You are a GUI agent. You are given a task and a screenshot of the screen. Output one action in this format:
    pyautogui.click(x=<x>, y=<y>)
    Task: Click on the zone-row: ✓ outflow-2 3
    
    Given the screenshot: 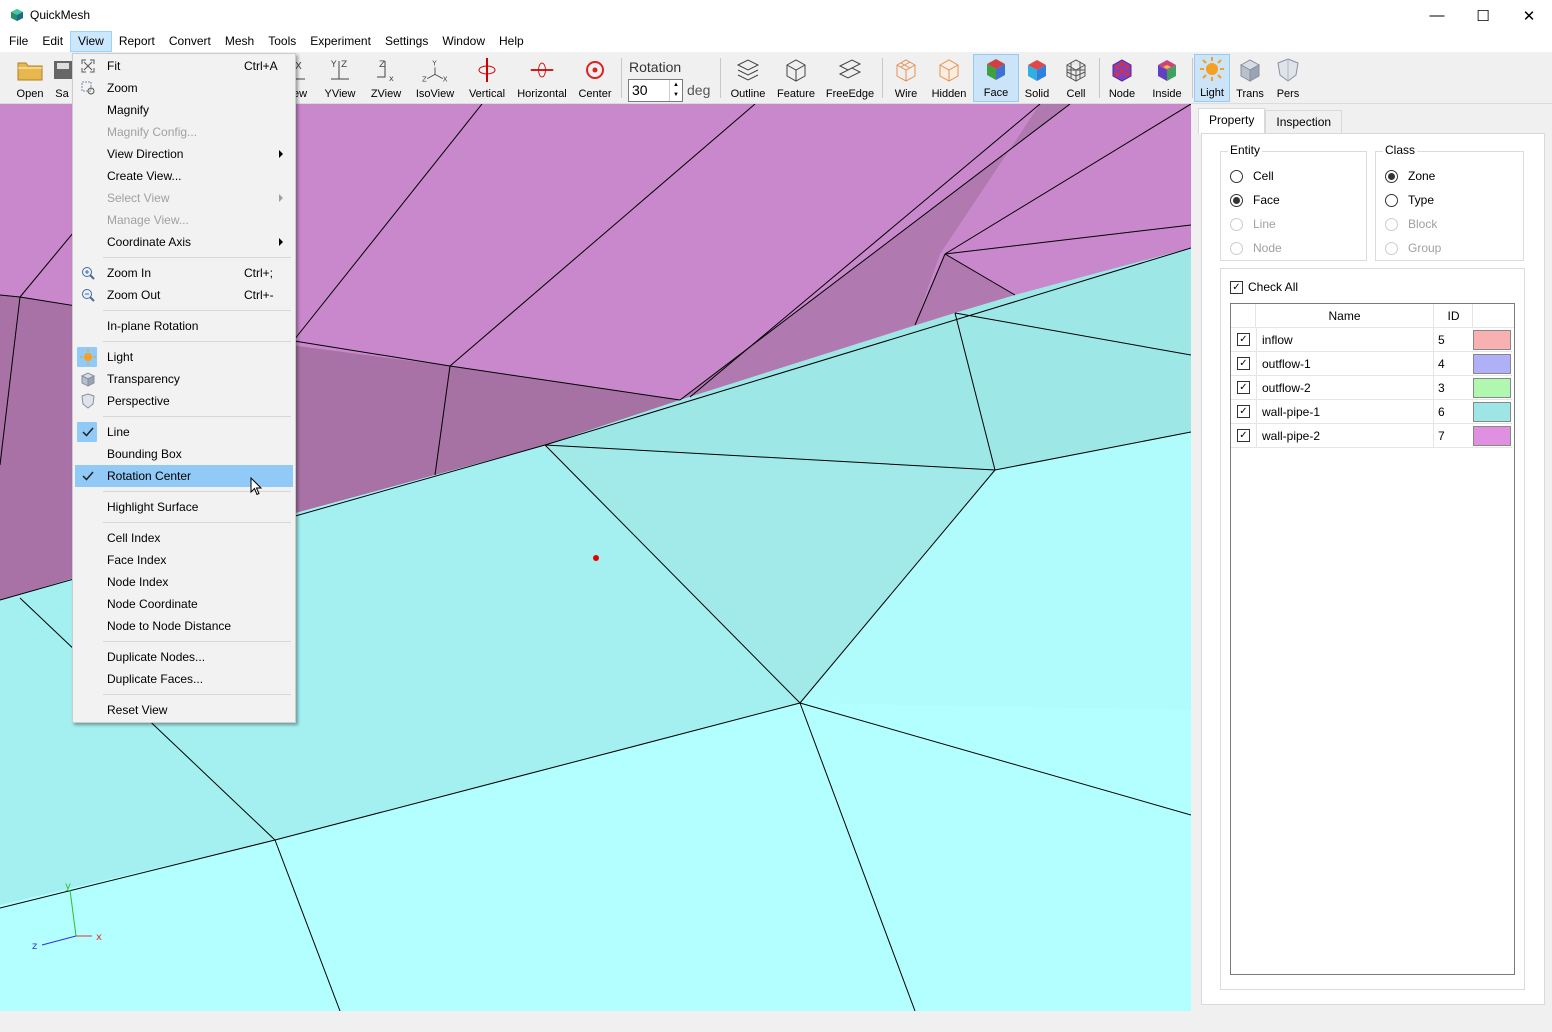 What is the action you would take?
    pyautogui.click(x=1371, y=388)
    